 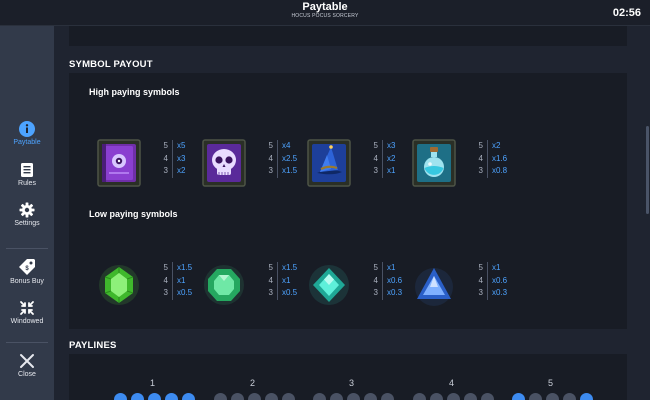 What do you see at coordinates (381, 159) in the screenshot?
I see `wizard-hat-payouts: 5 4 3 x3 x2 x1` at bounding box center [381, 159].